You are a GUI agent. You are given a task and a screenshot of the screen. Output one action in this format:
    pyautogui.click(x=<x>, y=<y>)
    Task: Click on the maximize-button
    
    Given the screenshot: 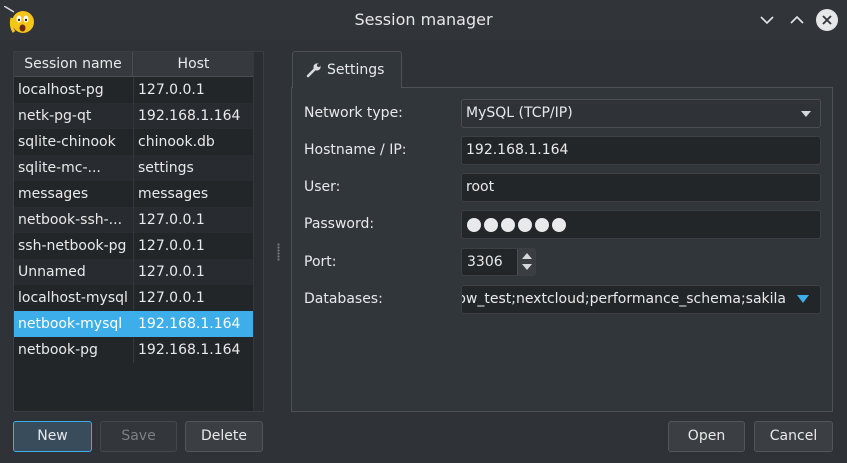 What is the action you would take?
    pyautogui.click(x=797, y=20)
    